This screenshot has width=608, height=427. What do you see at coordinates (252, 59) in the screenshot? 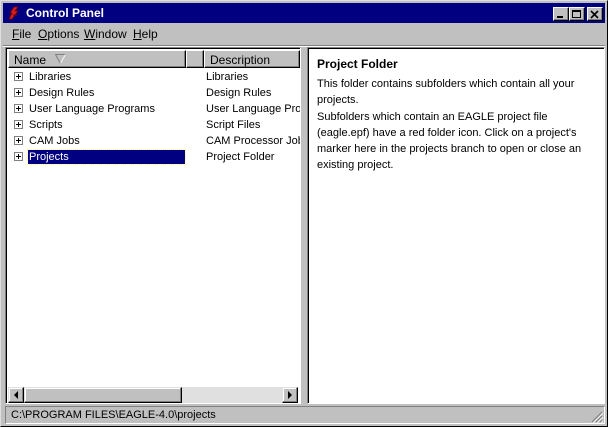
I see `column-header-description: Description` at bounding box center [252, 59].